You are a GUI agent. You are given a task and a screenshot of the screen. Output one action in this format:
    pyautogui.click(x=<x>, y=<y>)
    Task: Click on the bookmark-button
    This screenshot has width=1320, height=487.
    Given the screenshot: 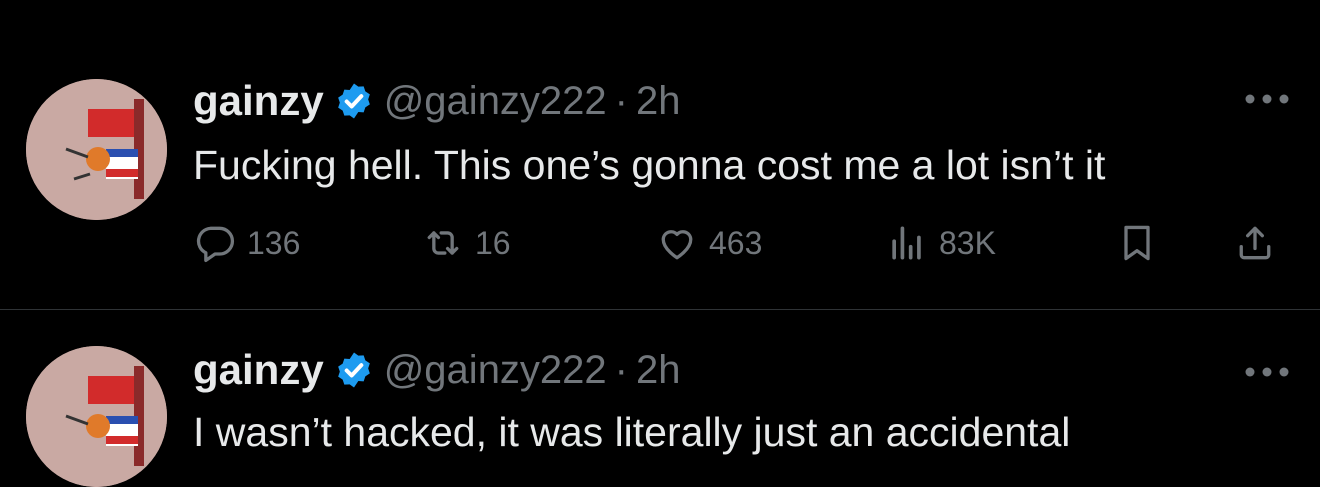 What is the action you would take?
    pyautogui.click(x=1137, y=243)
    